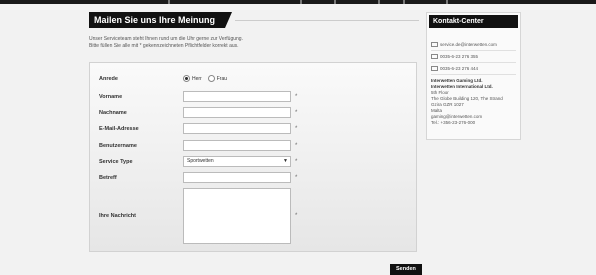  I want to click on last-name-row: Nachname *, so click(198, 112).